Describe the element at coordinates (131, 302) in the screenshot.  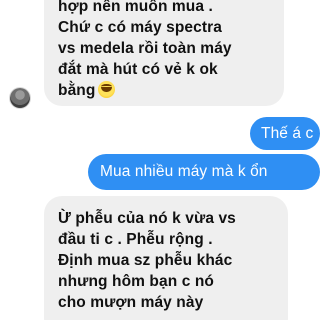
I see `message-line: cho mượn máy này` at that location.